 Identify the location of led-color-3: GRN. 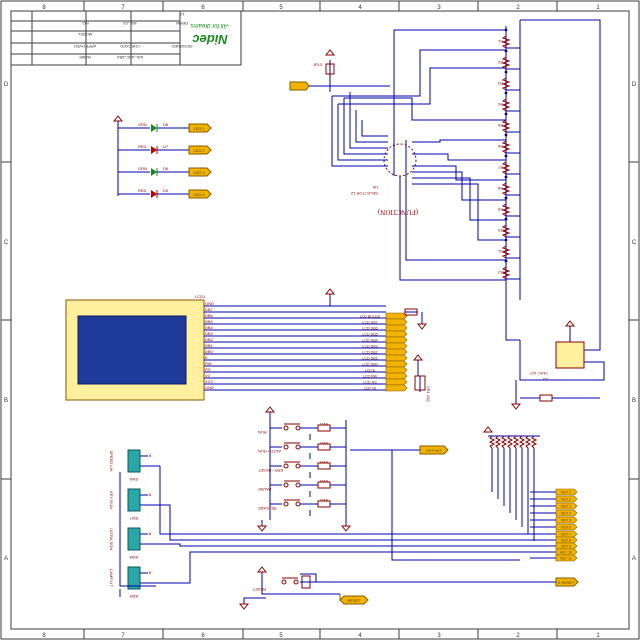
(142, 168).